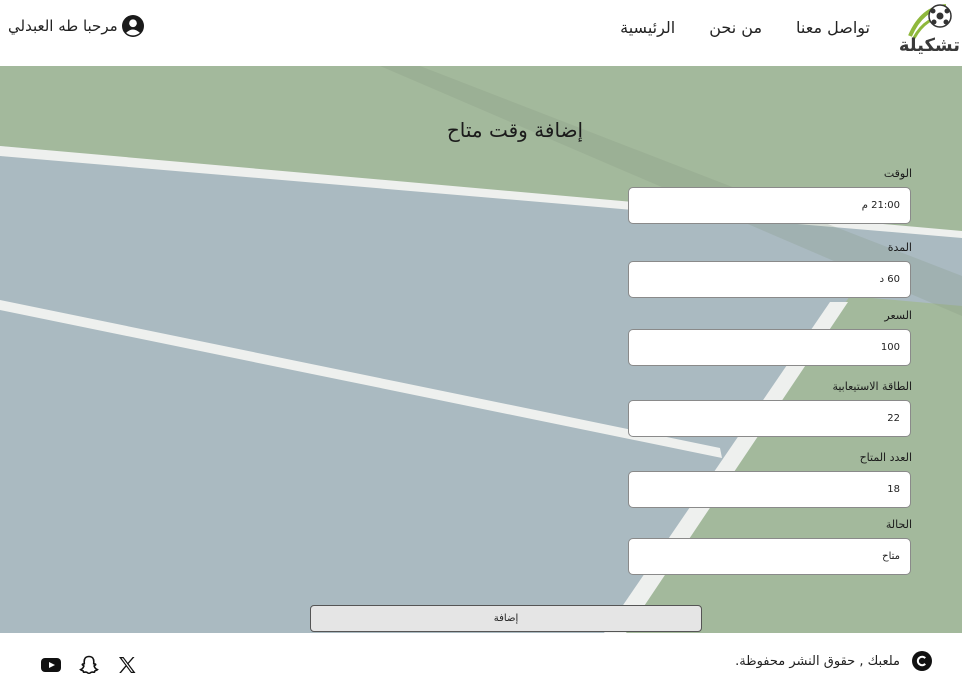  I want to click on capacity-field, so click(769, 418).